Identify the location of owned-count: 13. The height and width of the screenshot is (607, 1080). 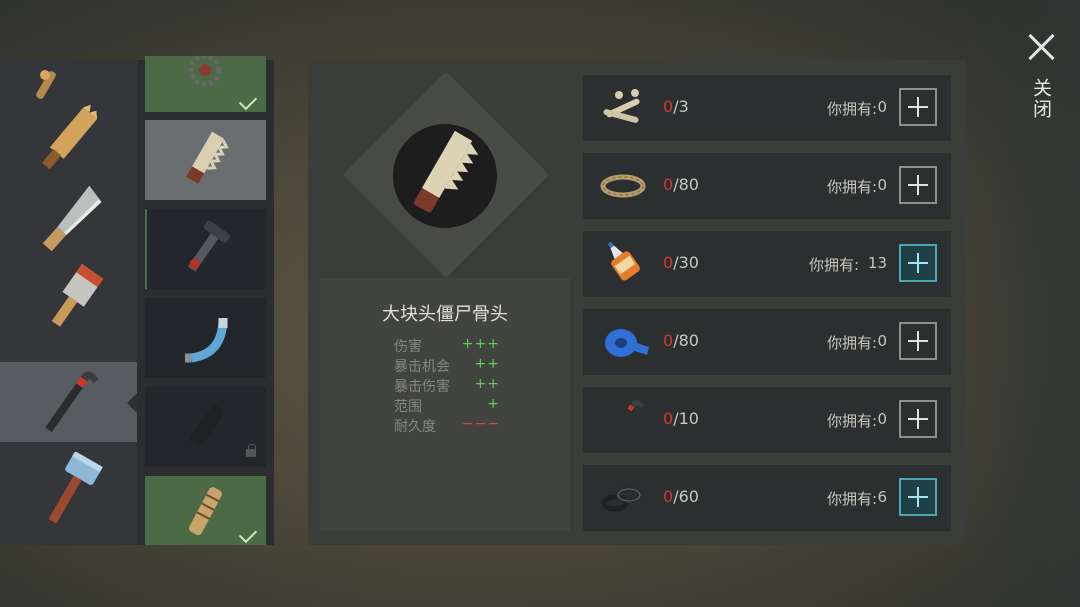
(877, 263).